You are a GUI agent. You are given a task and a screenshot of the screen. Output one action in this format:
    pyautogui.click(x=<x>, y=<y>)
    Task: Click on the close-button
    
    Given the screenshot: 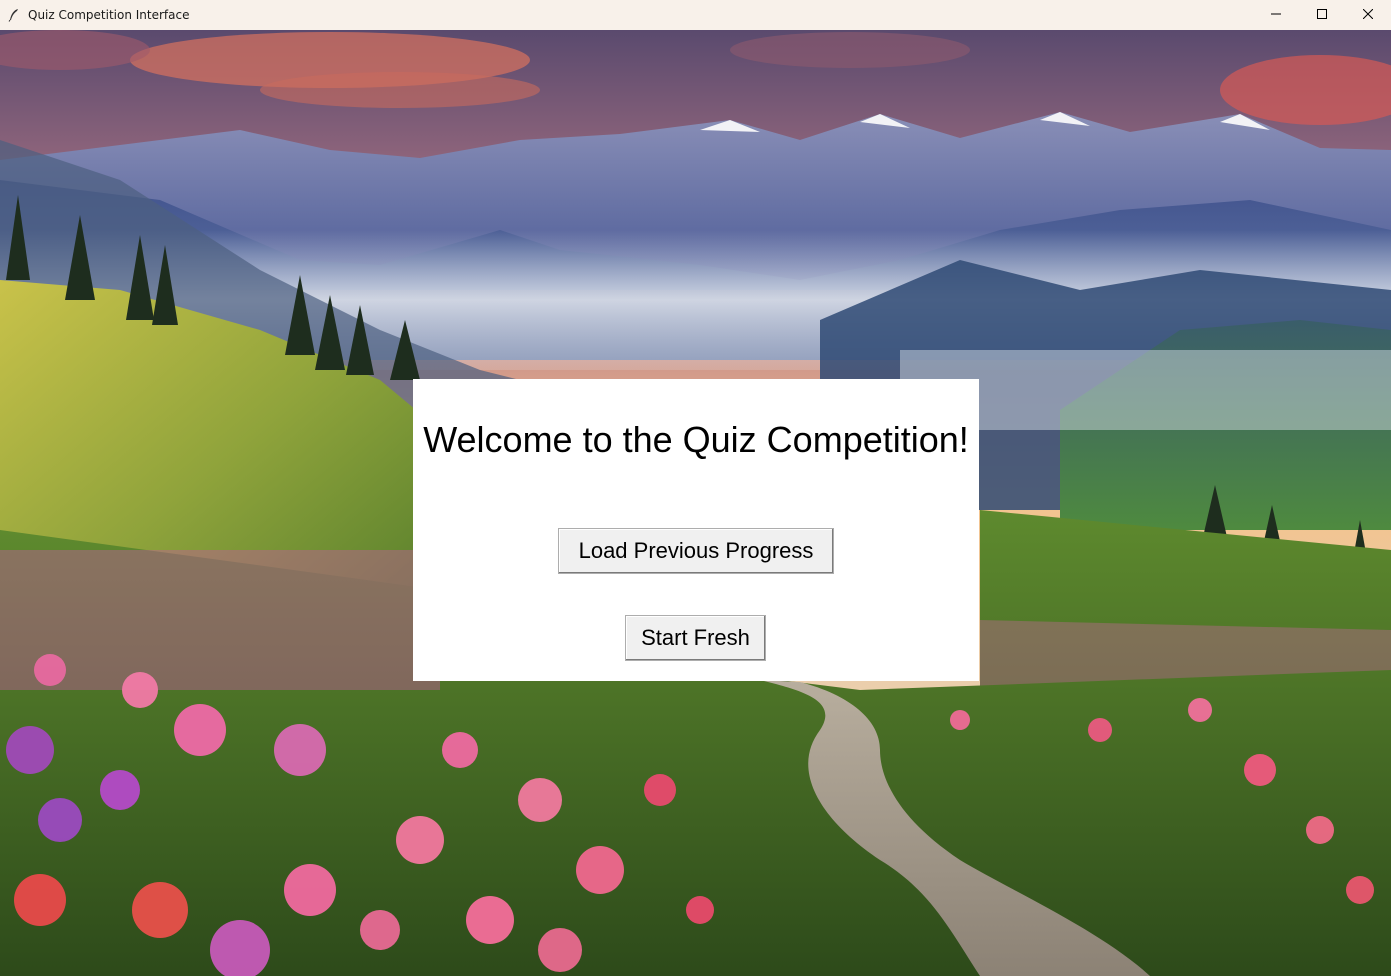 What is the action you would take?
    pyautogui.click(x=1368, y=15)
    